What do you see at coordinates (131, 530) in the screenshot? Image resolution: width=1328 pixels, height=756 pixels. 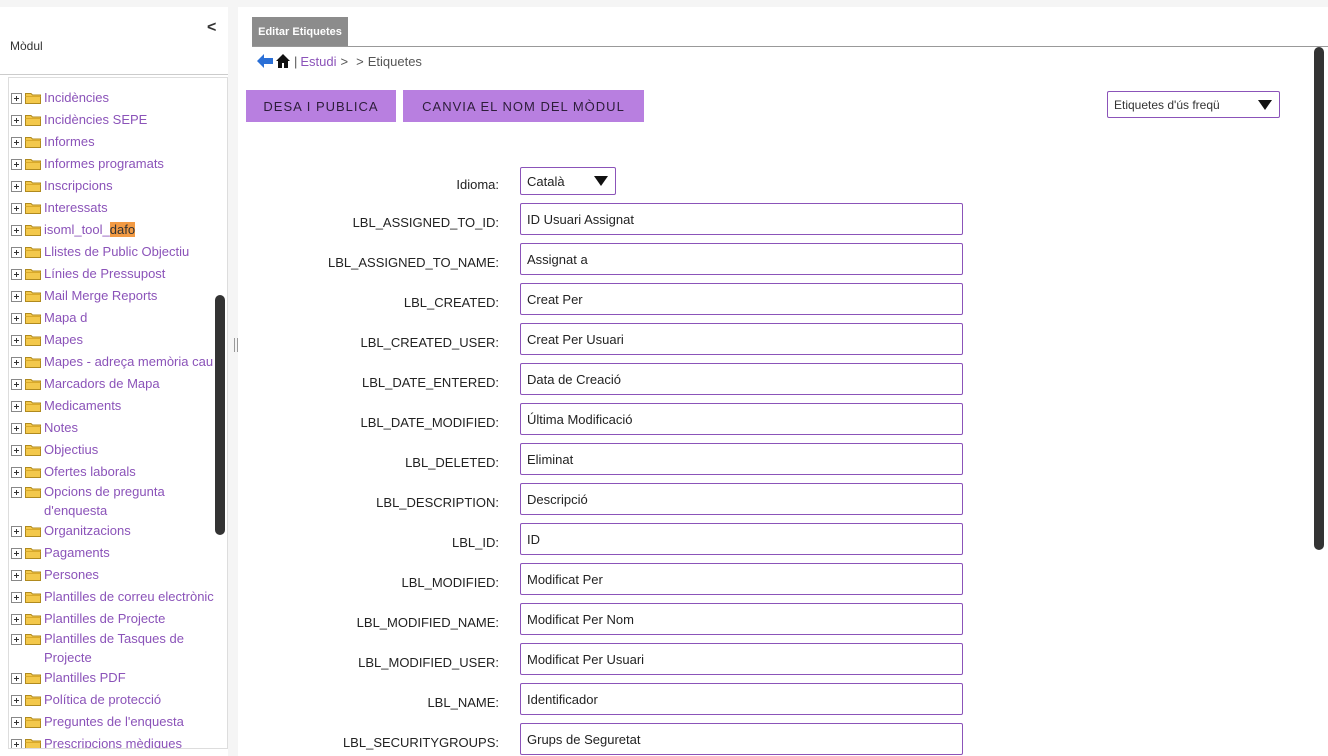 I see `tree-item-label: Organitzacions` at bounding box center [131, 530].